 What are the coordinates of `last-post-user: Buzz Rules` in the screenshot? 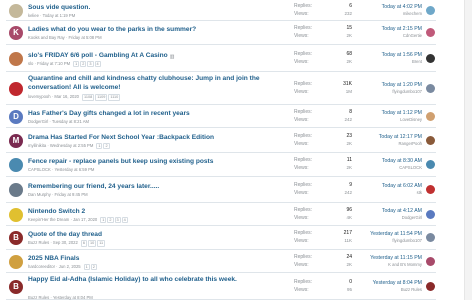 It's located at (387, 290).